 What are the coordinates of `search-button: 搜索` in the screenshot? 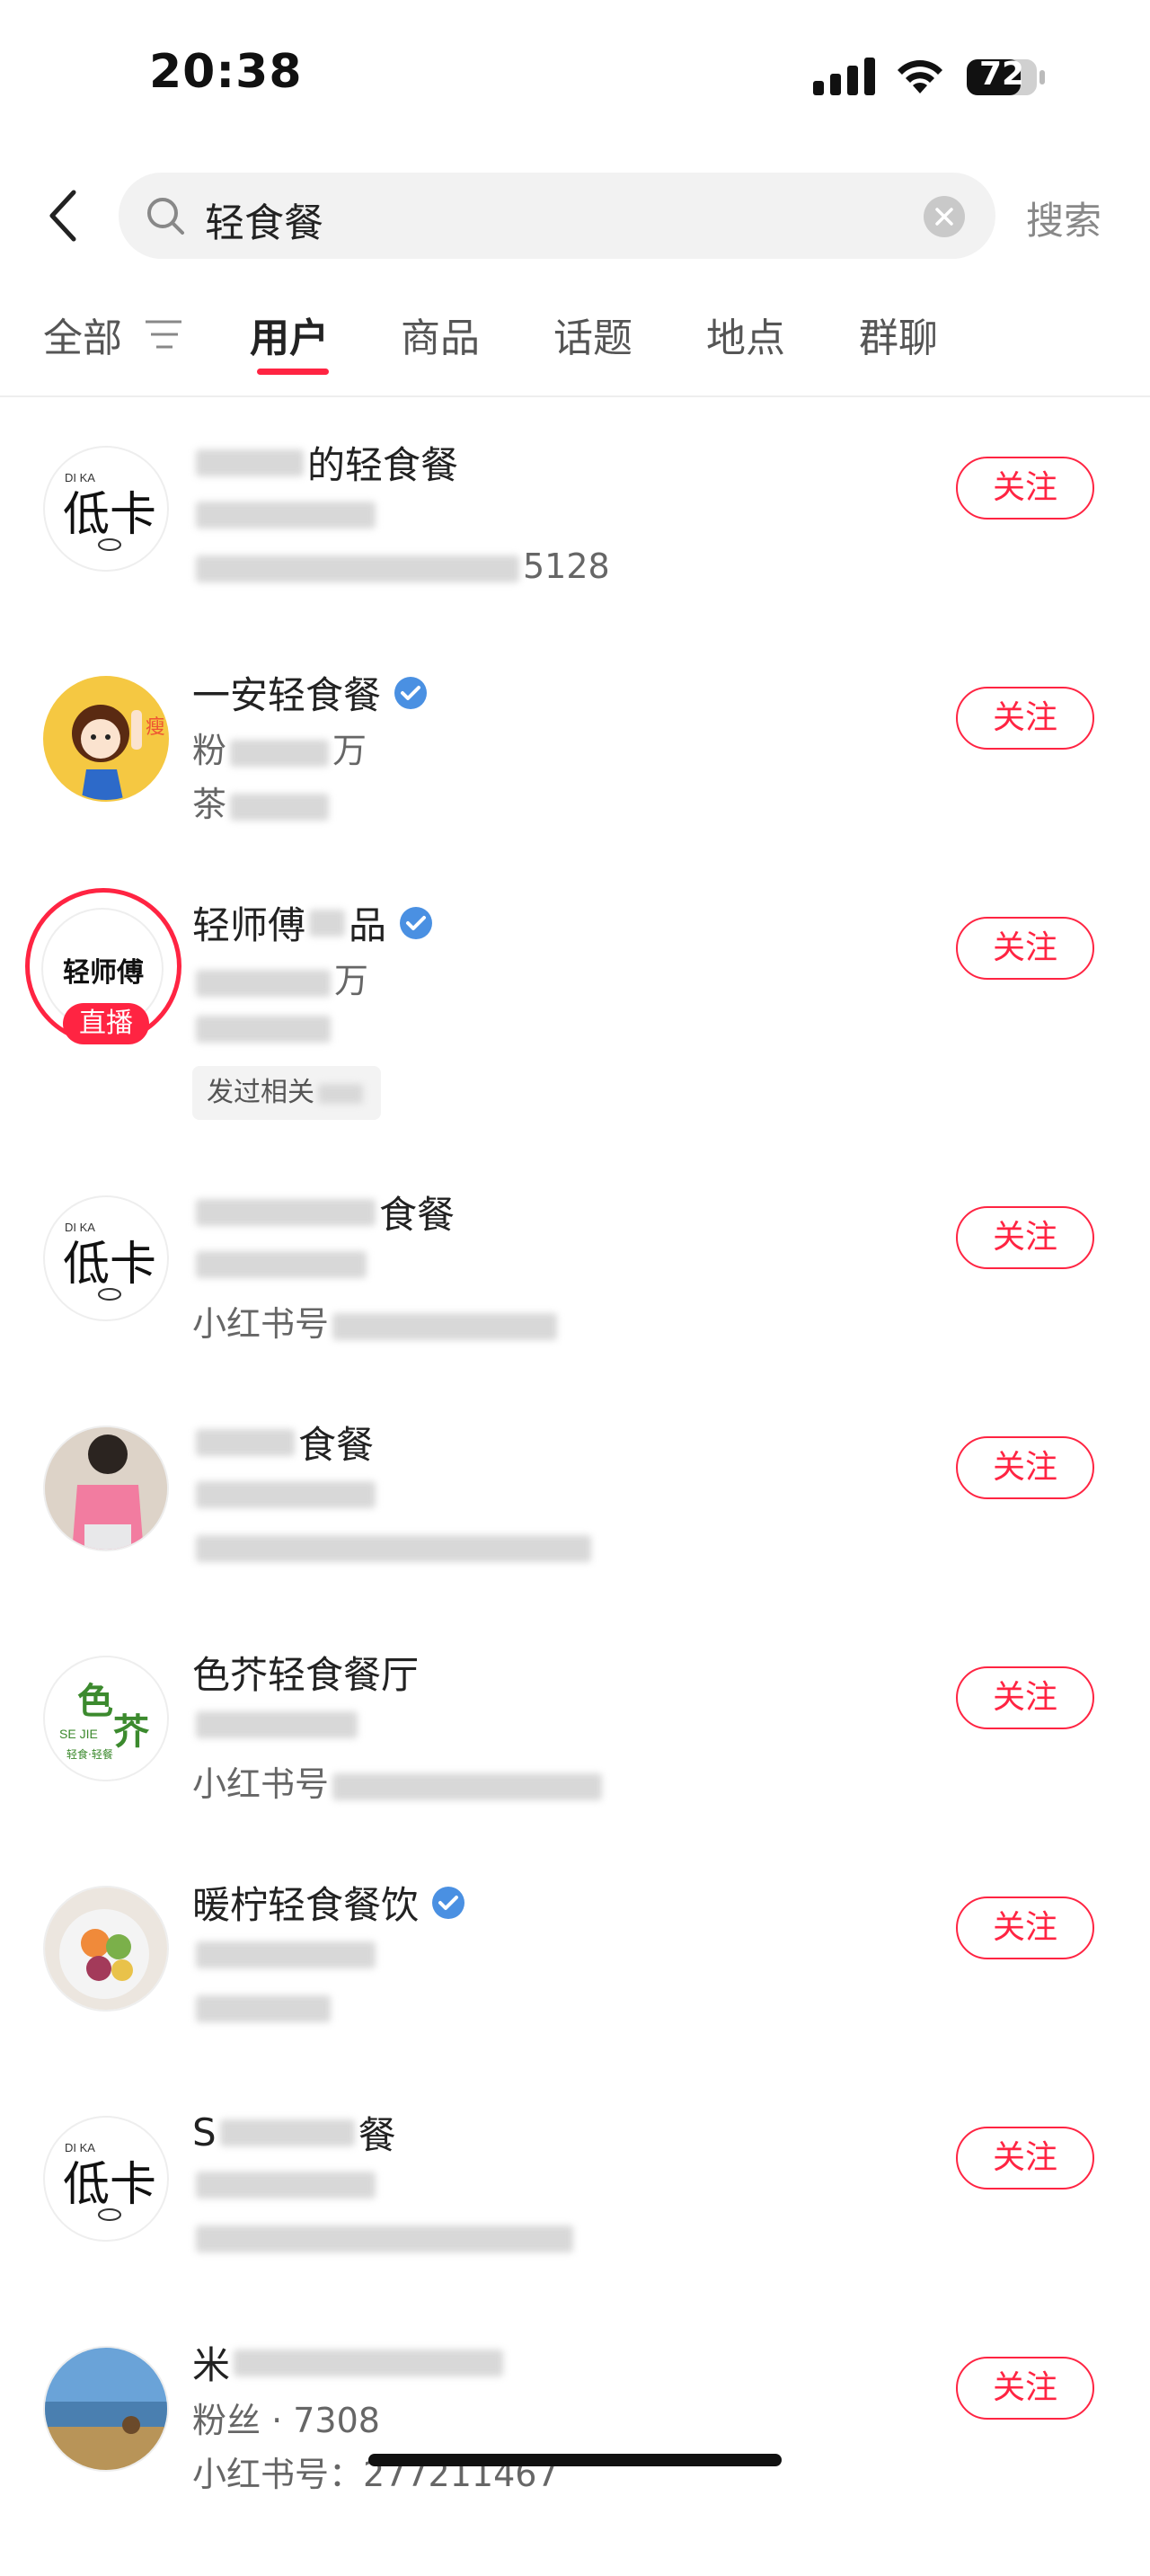 It's located at (1063, 218).